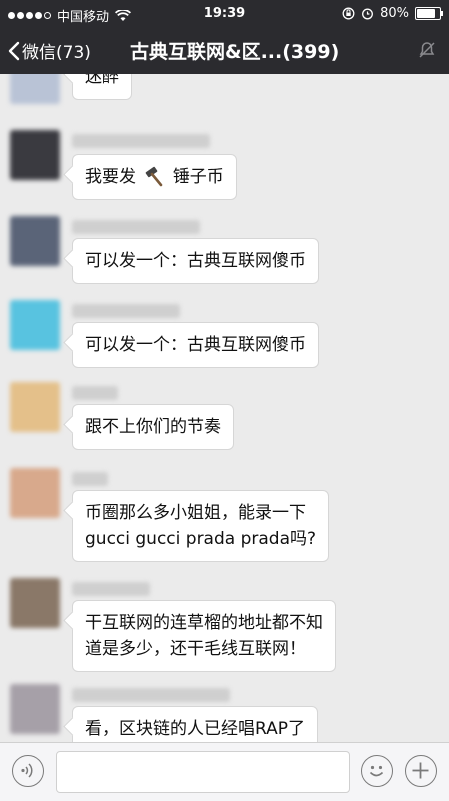  Describe the element at coordinates (102, 80) in the screenshot. I see `message-text: 迷醉` at that location.